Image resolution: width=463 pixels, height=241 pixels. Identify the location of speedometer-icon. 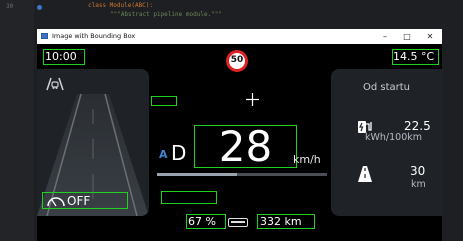
(56, 202).